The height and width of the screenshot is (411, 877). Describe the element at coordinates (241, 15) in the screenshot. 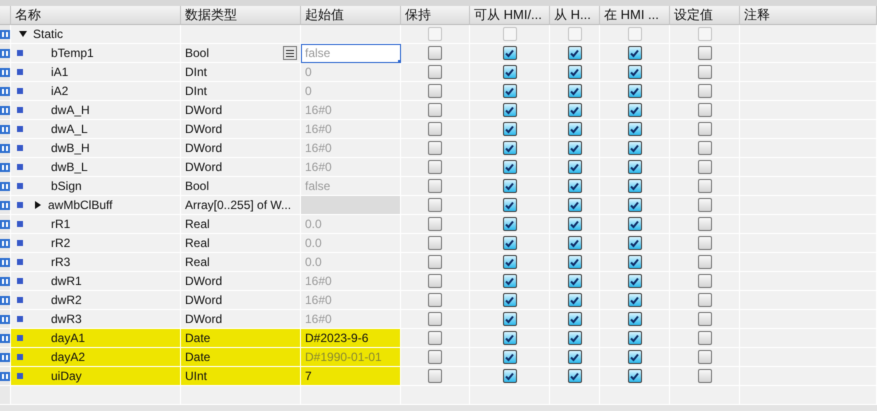

I see `column-header: 数据类型` at that location.